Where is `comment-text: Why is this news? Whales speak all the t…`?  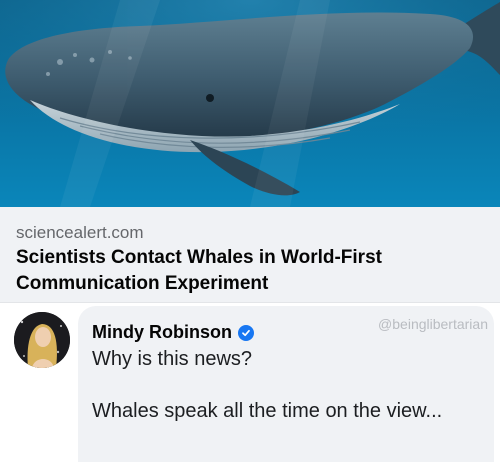 comment-text: Why is this news? Whales speak all the t… is located at coordinates (267, 385).